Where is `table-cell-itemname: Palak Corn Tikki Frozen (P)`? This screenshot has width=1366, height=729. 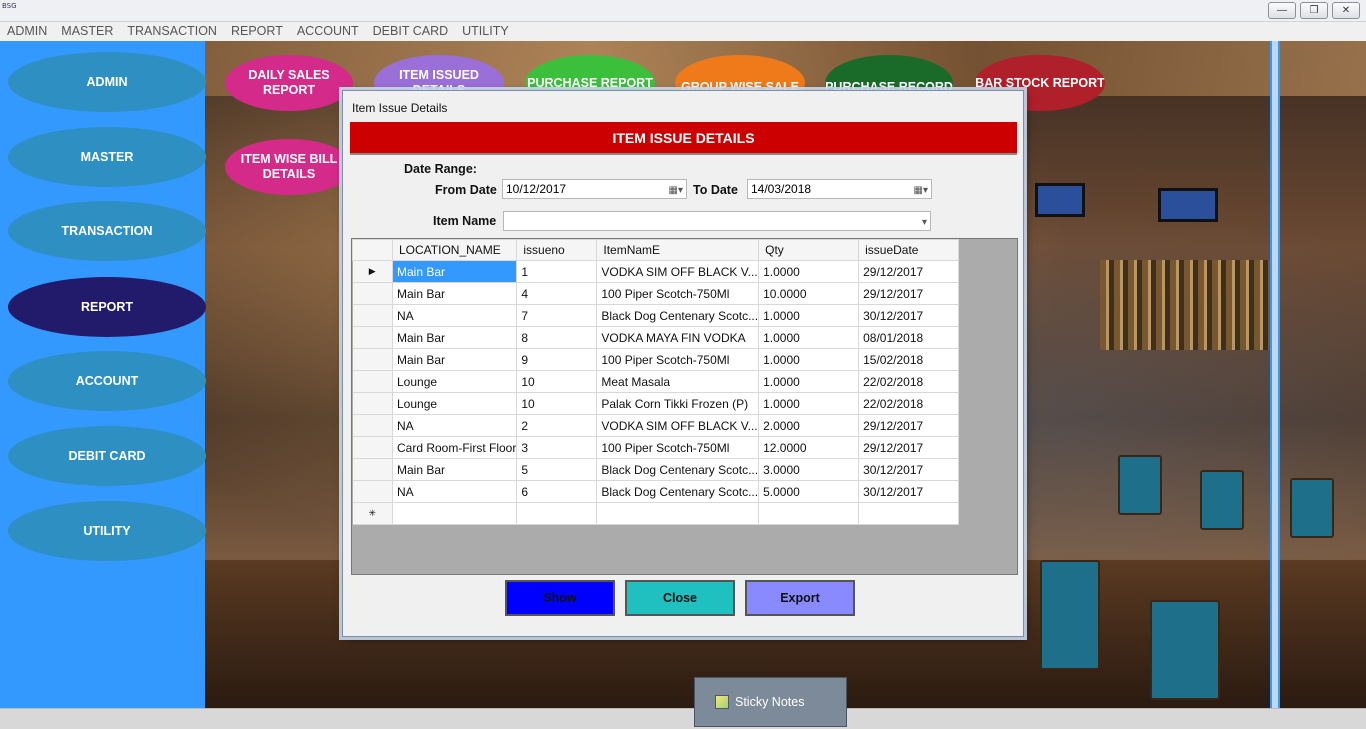 table-cell-itemname: Palak Corn Tikki Frozen (P) is located at coordinates (678, 403).